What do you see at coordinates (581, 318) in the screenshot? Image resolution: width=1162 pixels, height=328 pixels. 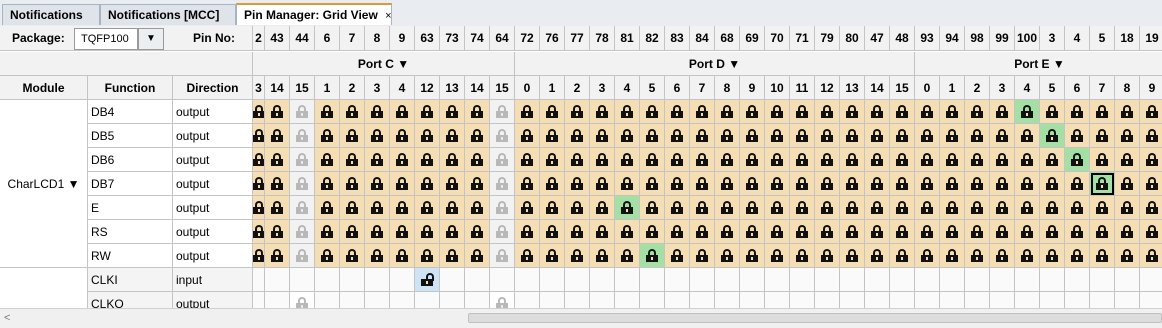 I see `horizontal-scrollbar: <` at bounding box center [581, 318].